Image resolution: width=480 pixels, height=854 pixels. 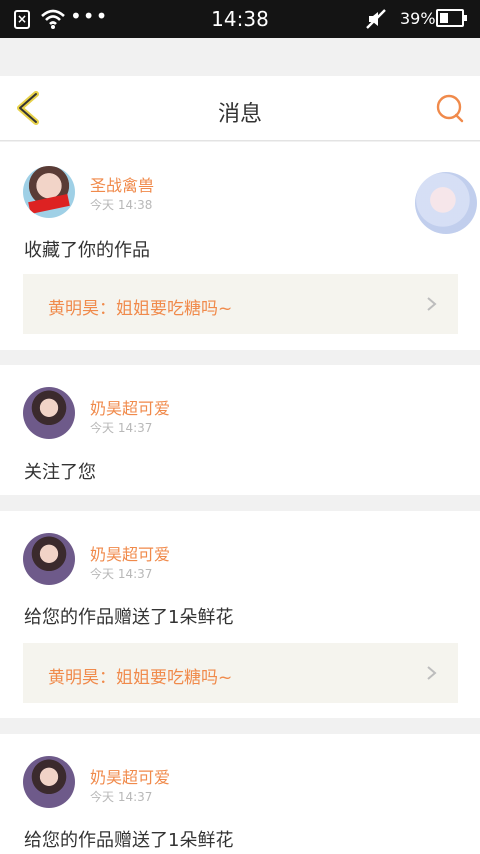 I want to click on battery-percent: 39%, so click(x=418, y=18).